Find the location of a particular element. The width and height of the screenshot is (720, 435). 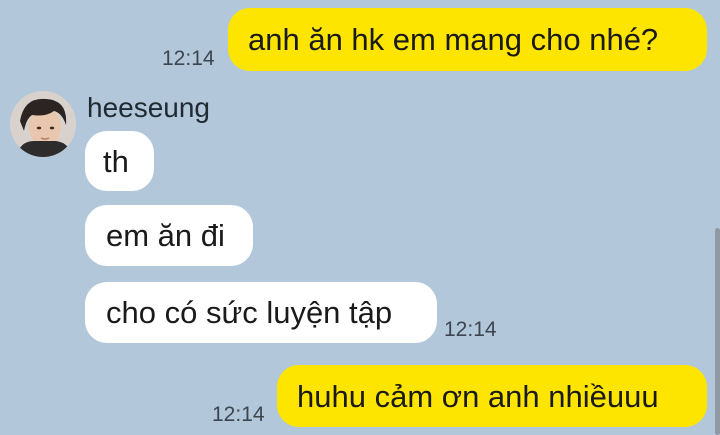

incoming-message-bubble: cho có sức luyện tập is located at coordinates (261, 312).